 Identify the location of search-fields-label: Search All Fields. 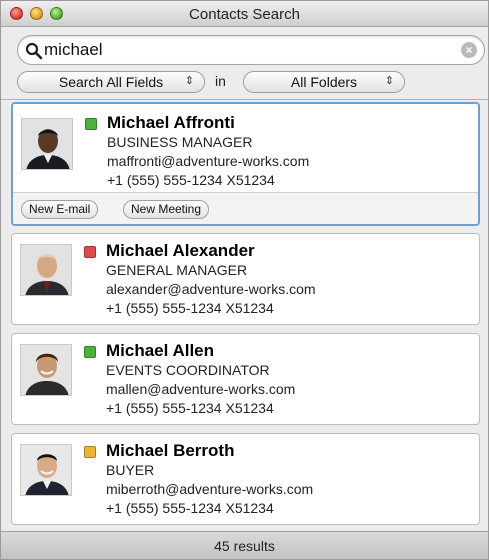
(111, 82).